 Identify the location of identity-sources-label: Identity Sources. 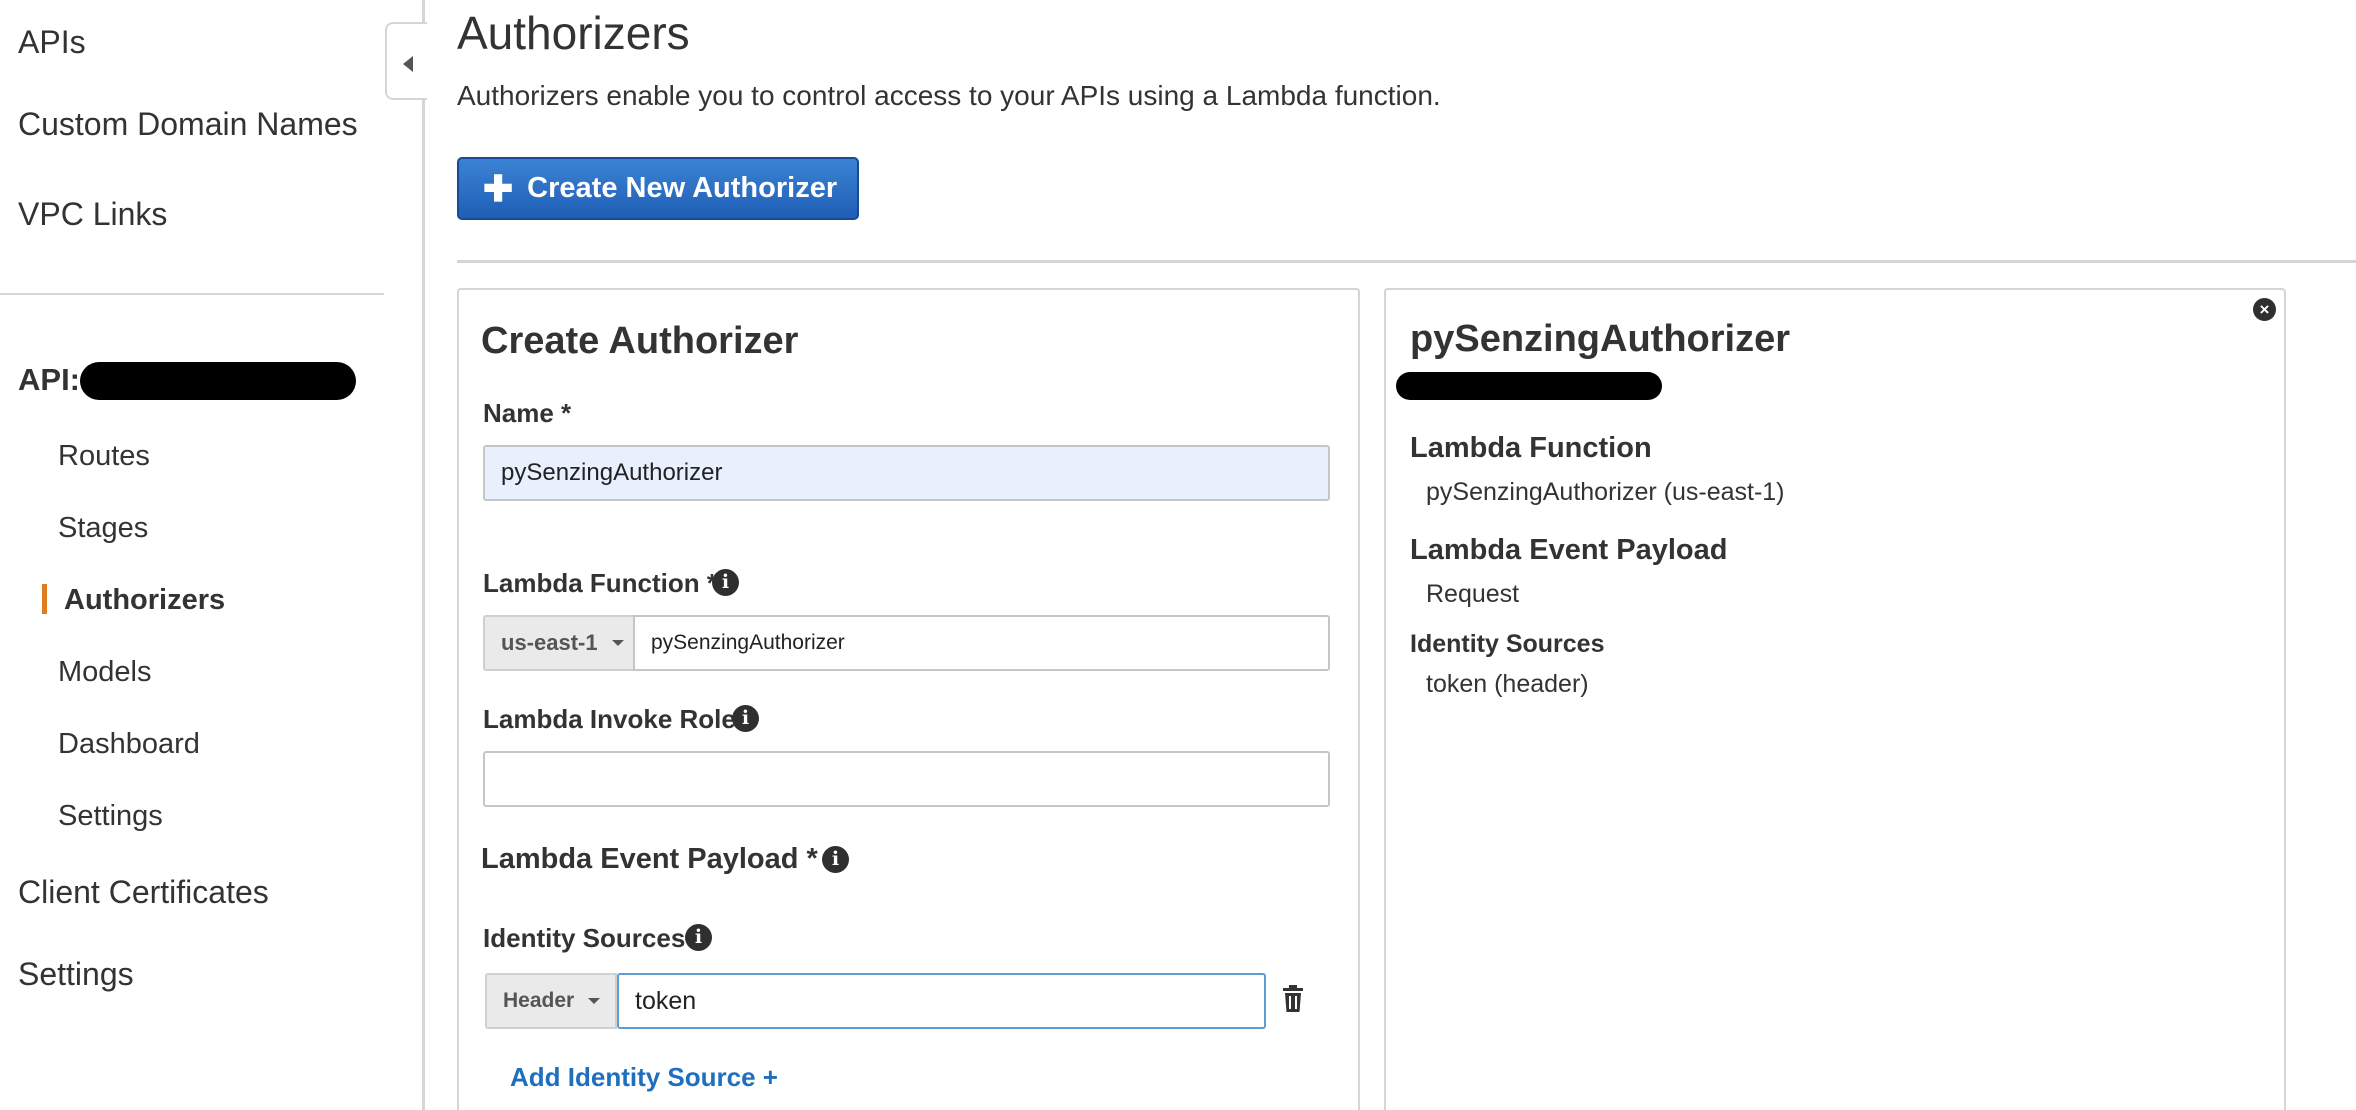
(584, 938).